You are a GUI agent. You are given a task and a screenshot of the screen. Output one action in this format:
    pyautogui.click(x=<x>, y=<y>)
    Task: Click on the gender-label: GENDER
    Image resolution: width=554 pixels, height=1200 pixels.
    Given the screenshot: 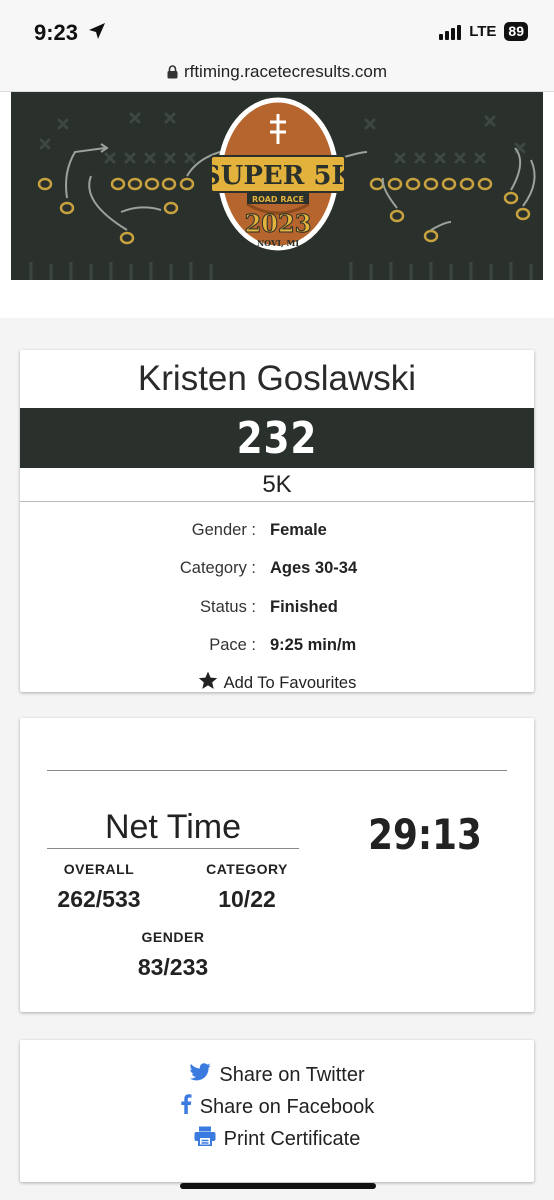 What is the action you would take?
    pyautogui.click(x=173, y=937)
    